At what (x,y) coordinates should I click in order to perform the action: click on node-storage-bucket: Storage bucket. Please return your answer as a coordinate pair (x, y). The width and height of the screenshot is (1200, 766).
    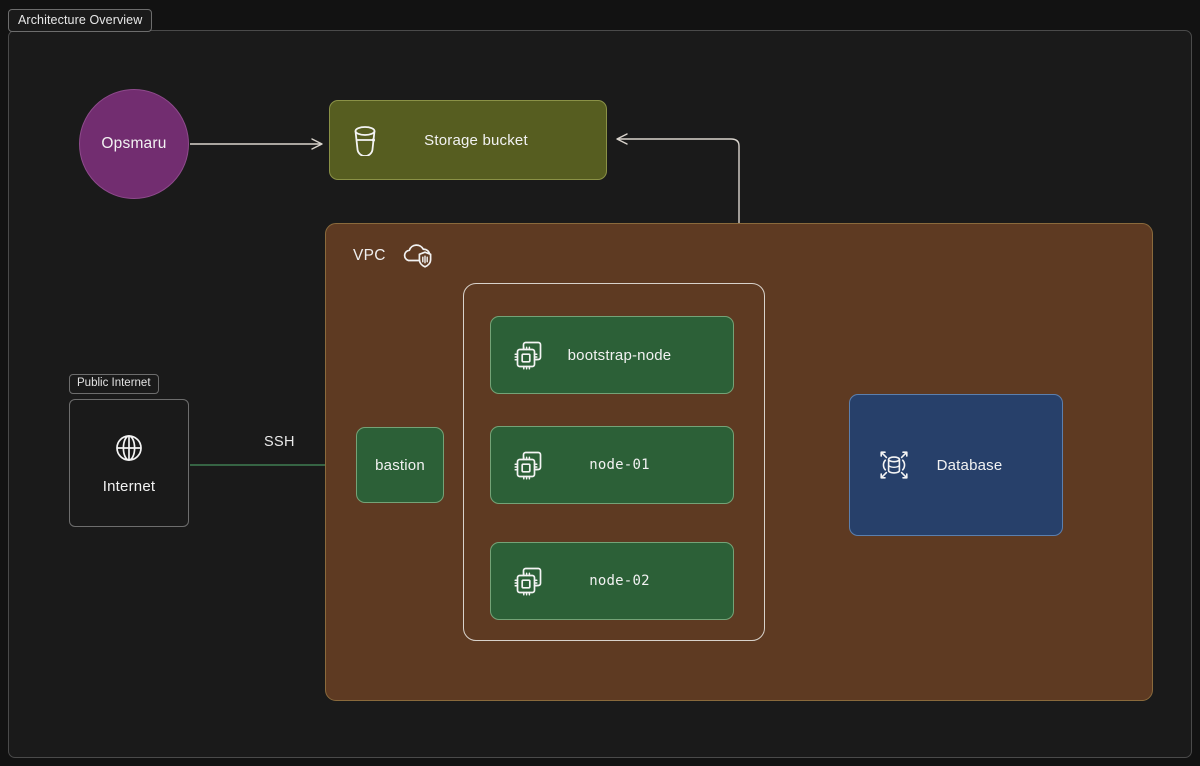
    Looking at the image, I should click on (468, 140).